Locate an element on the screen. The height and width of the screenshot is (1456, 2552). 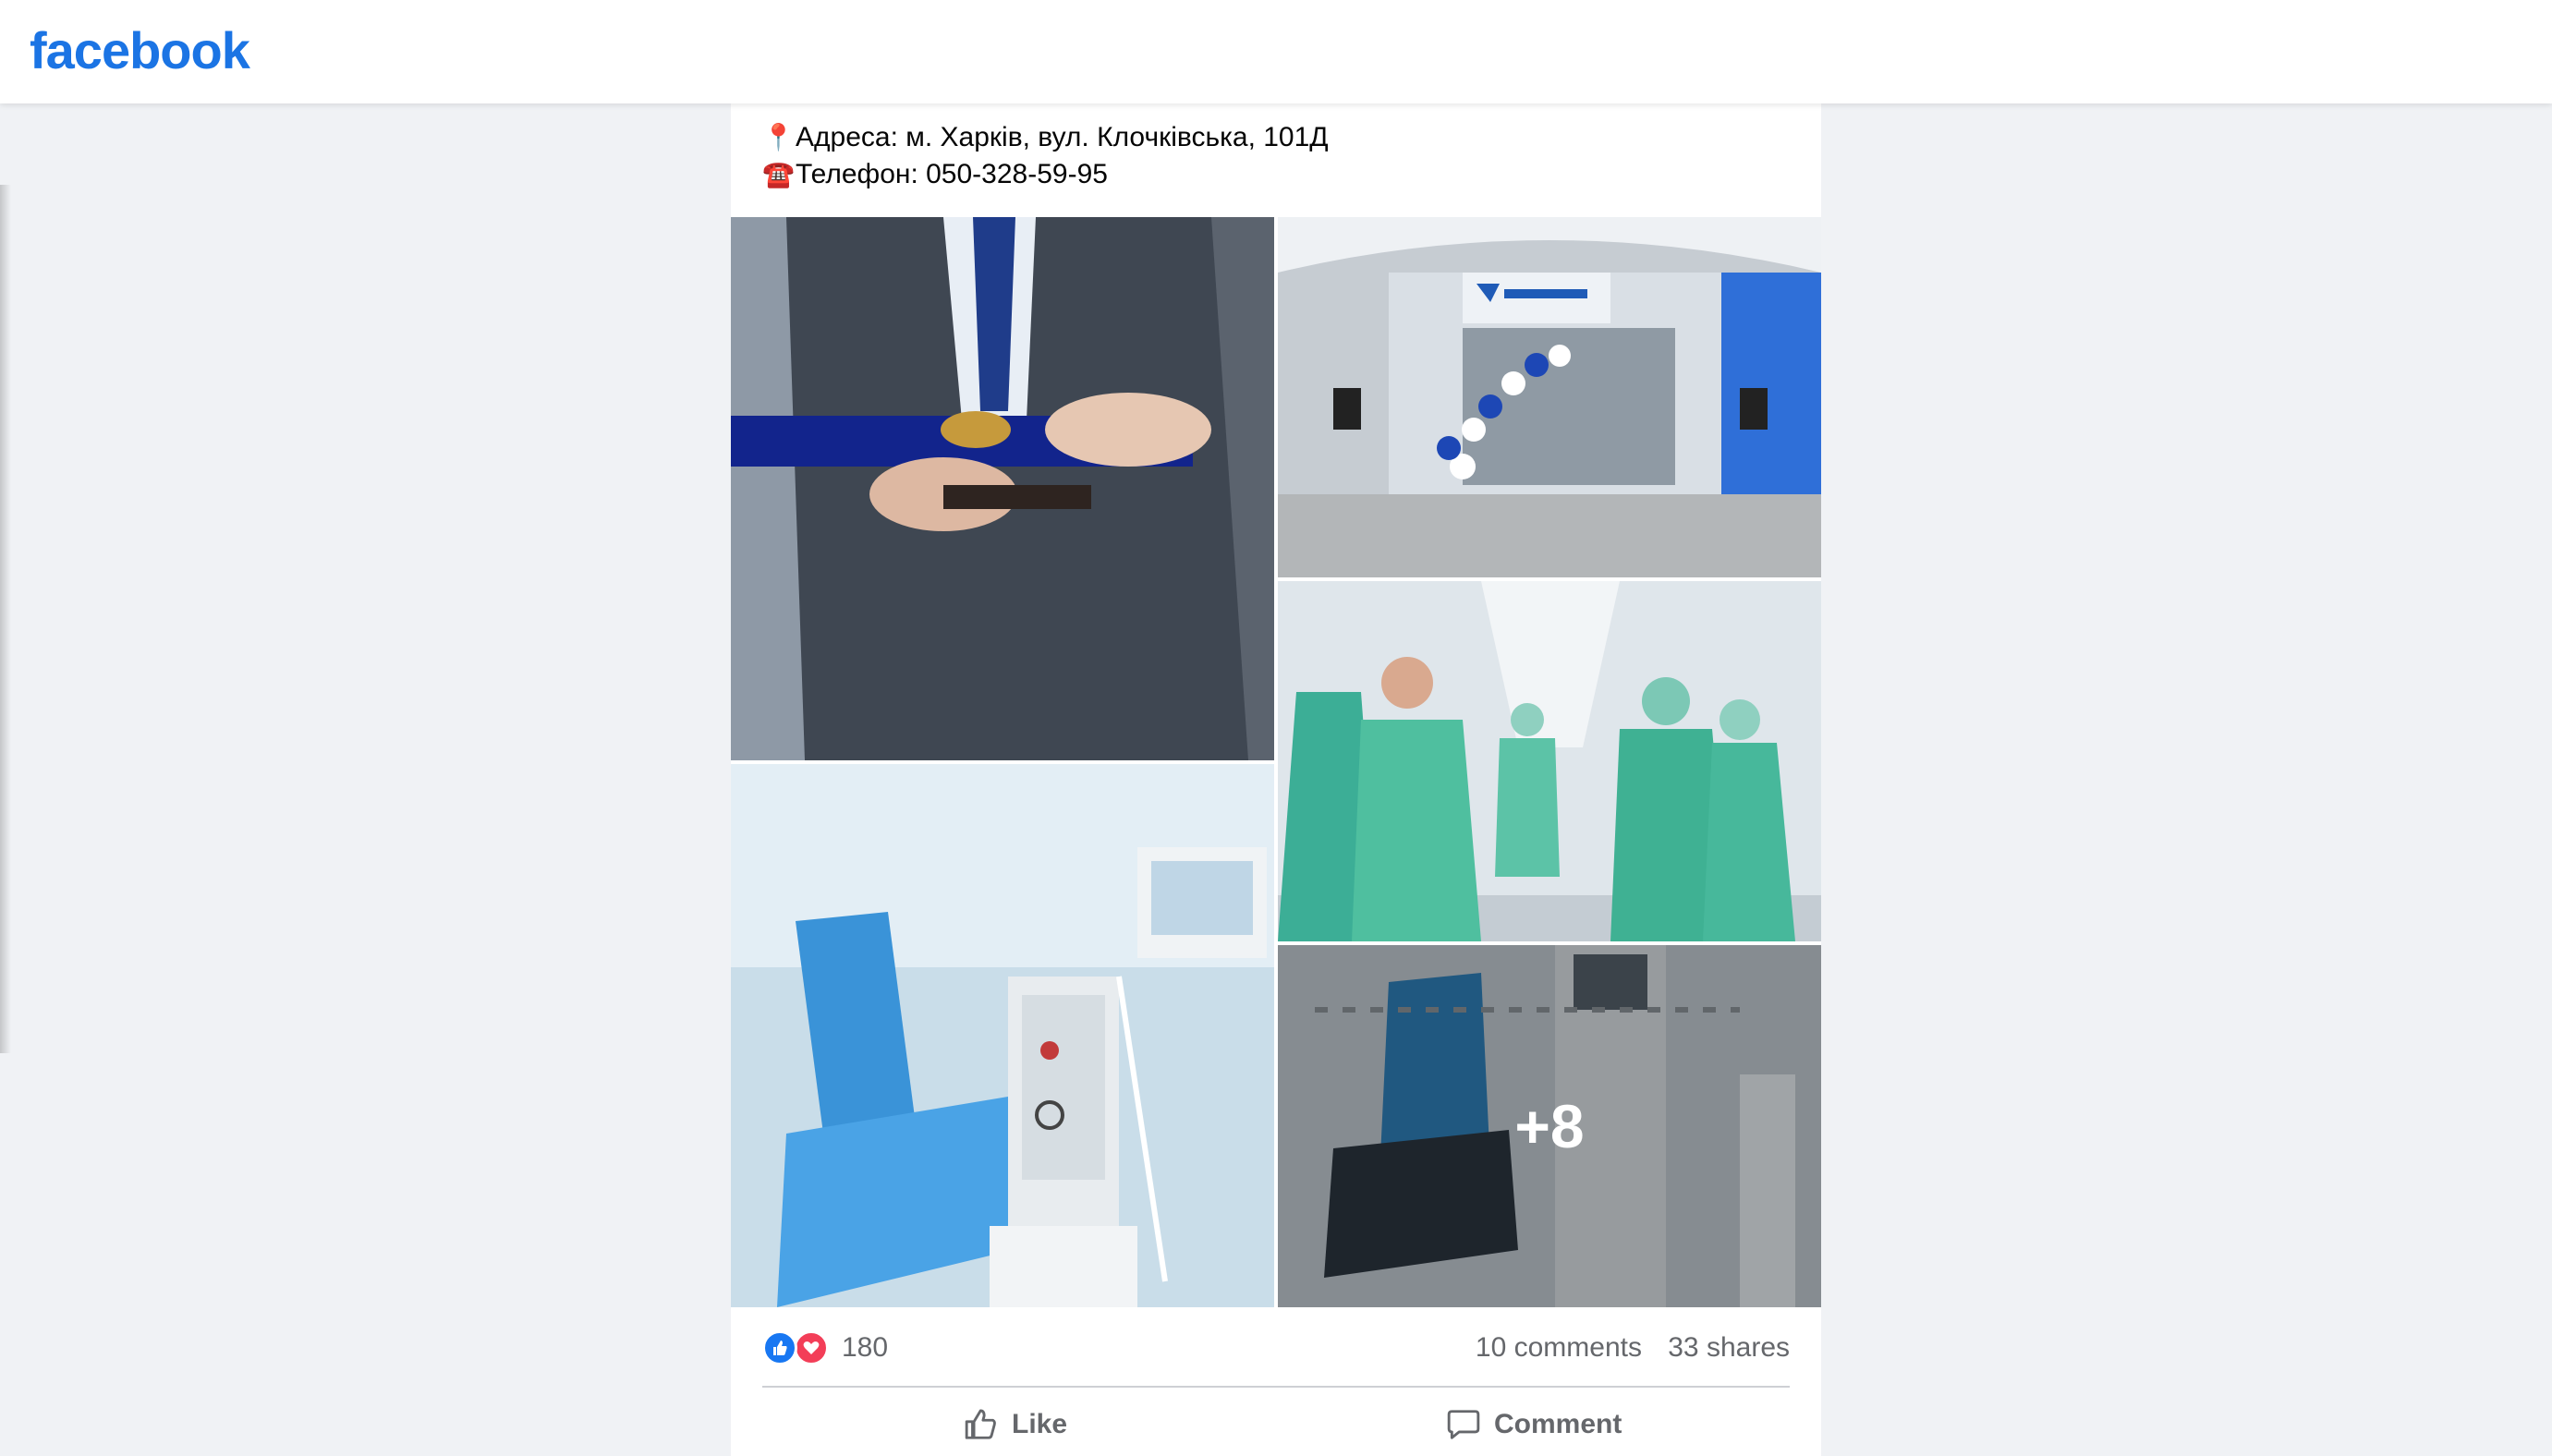
clinic-entrance-image is located at coordinates (1549, 397).